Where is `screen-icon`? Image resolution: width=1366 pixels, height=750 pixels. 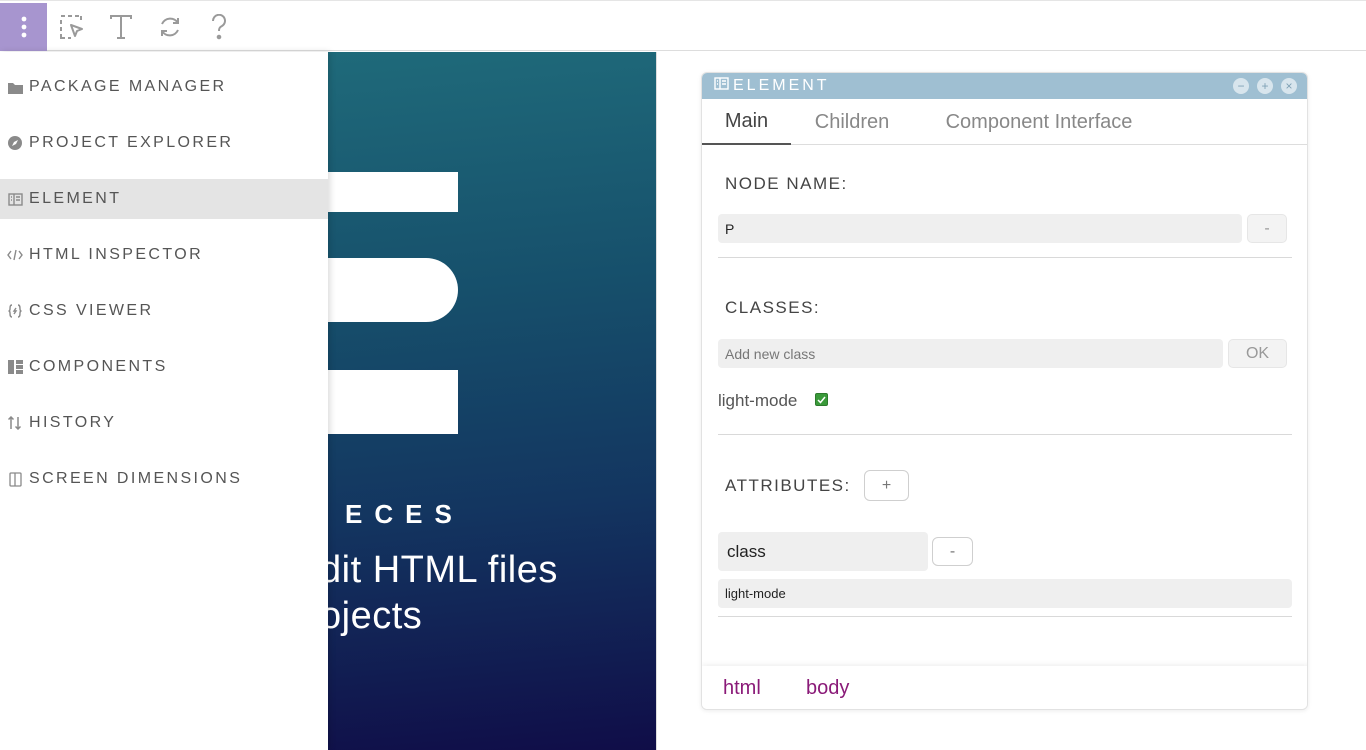 screen-icon is located at coordinates (15, 479).